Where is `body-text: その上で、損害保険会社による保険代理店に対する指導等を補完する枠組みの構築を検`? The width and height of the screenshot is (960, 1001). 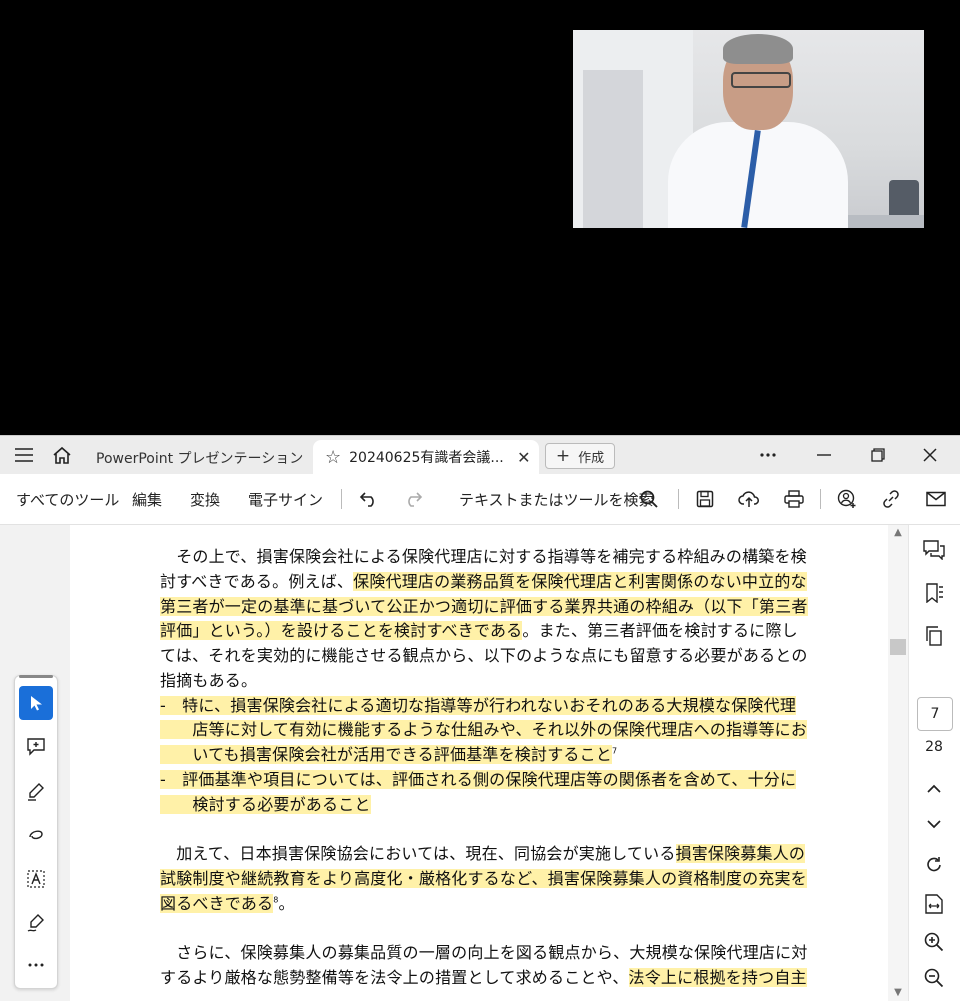 body-text: その上で、損害保険会社による保険代理店に対する指導等を補完する枠組みの構築を検 is located at coordinates (483, 556).